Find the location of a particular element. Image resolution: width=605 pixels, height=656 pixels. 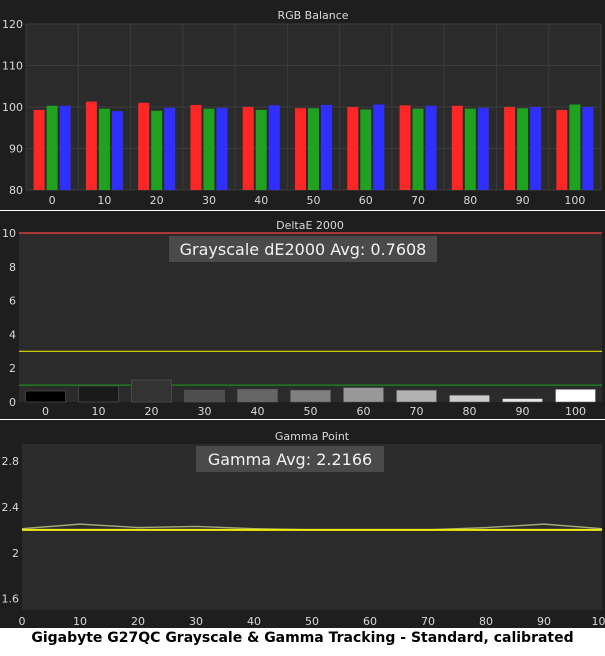

deltae-title: DeltaE 2000 is located at coordinates (310, 225).